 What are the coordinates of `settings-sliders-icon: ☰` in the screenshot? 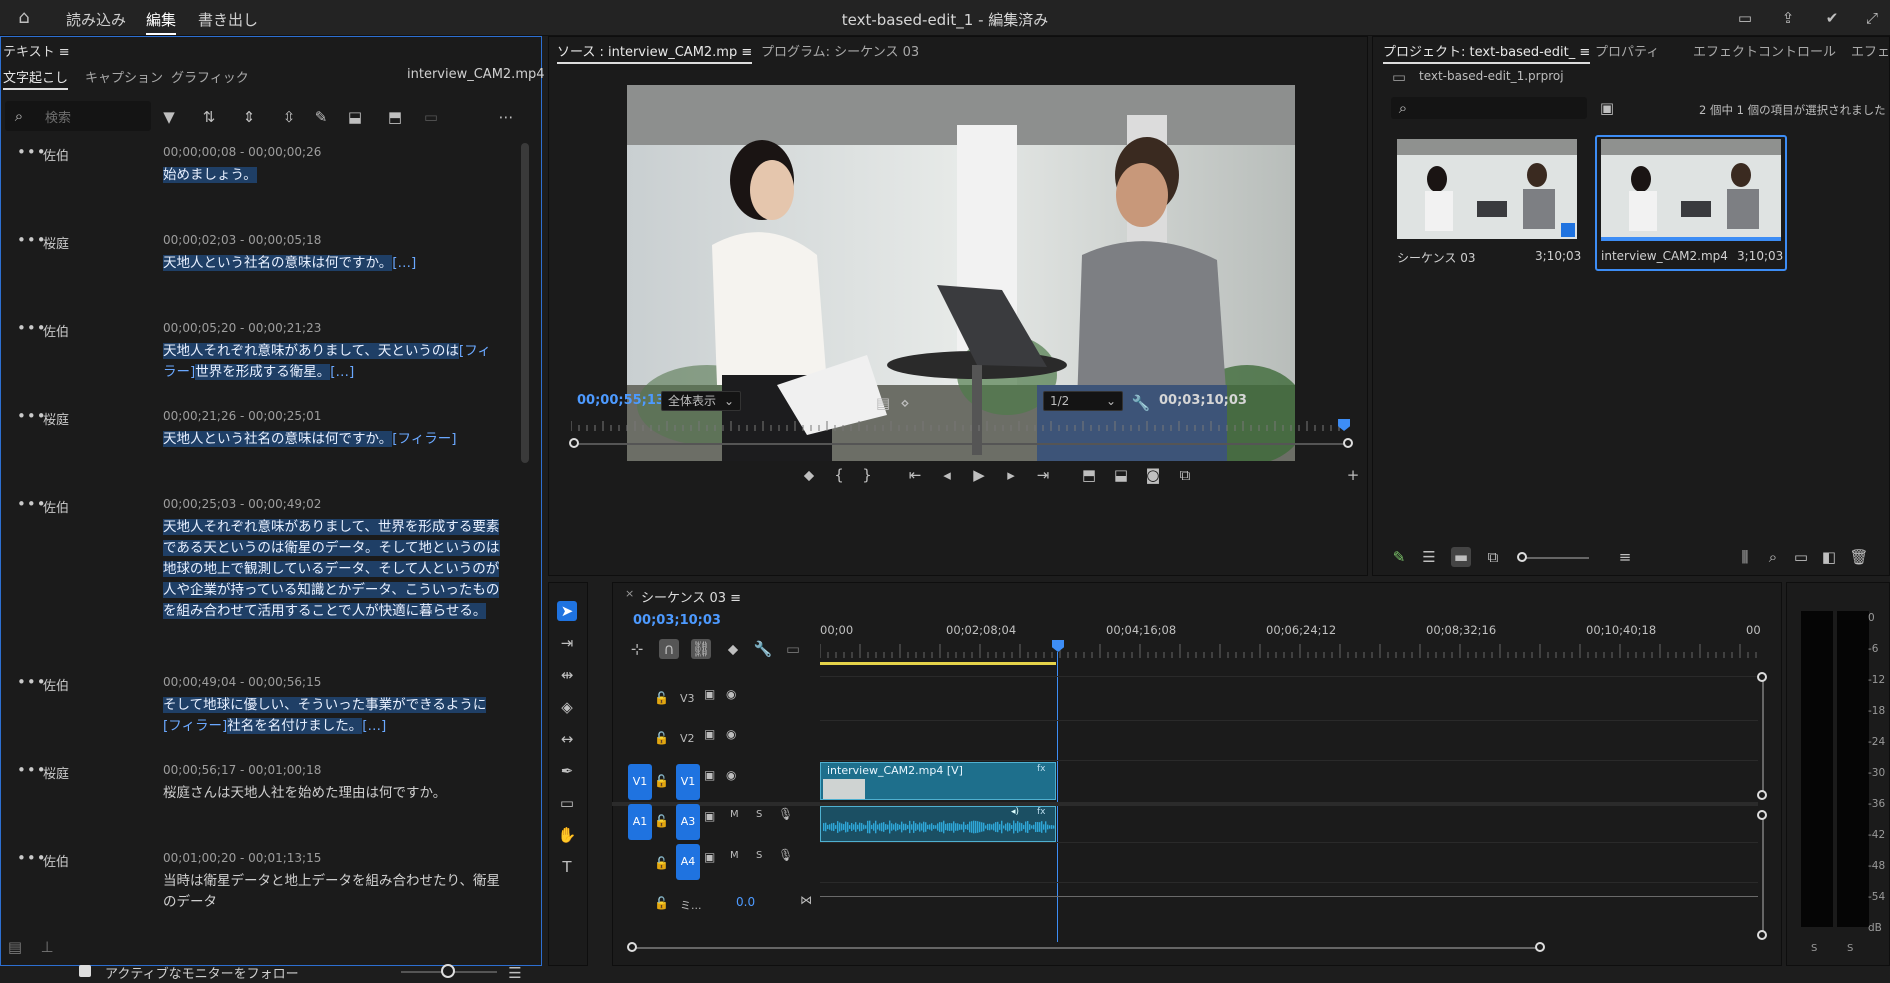 It's located at (515, 973).